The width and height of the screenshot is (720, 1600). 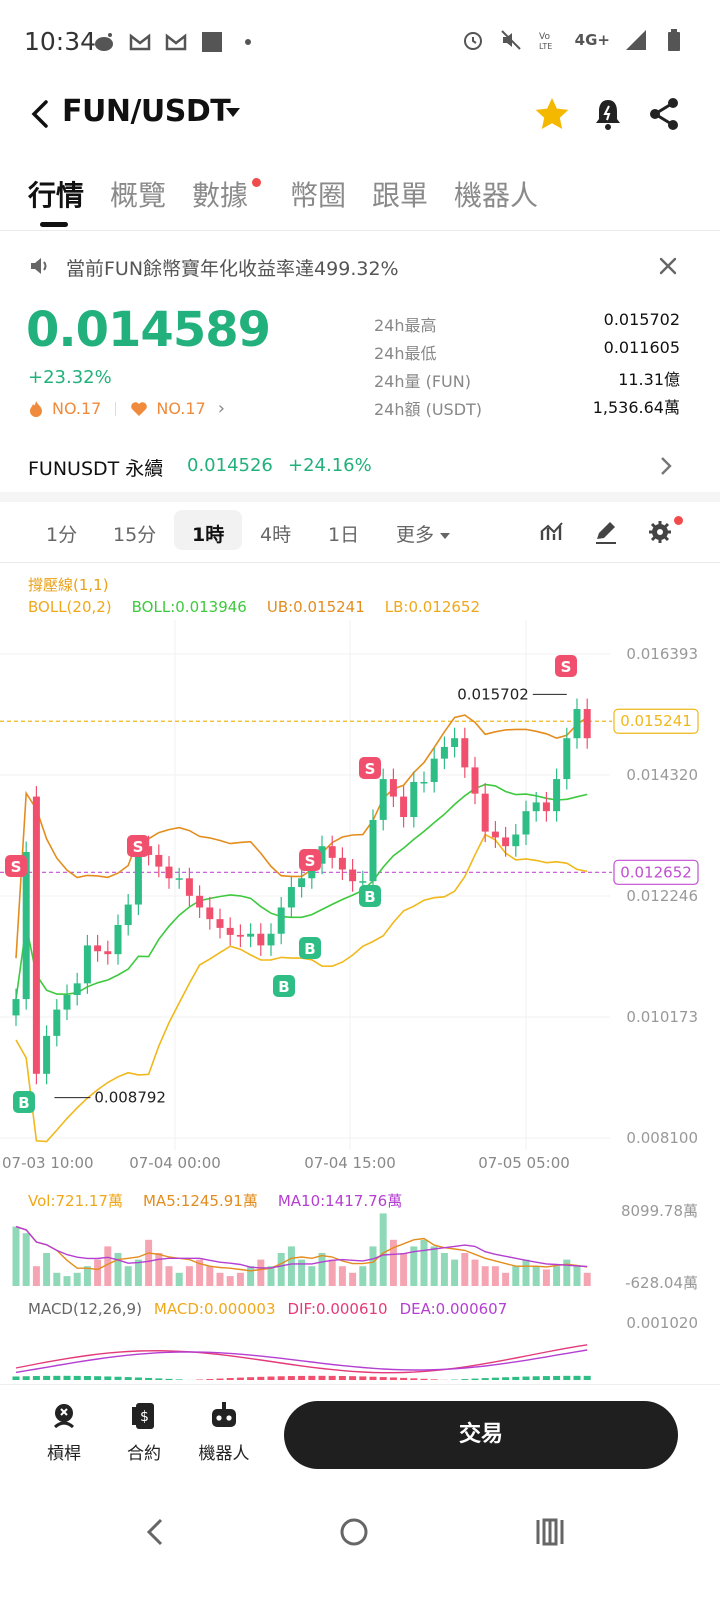 What do you see at coordinates (496, 194) in the screenshot?
I see `tab-bots: 機器人` at bounding box center [496, 194].